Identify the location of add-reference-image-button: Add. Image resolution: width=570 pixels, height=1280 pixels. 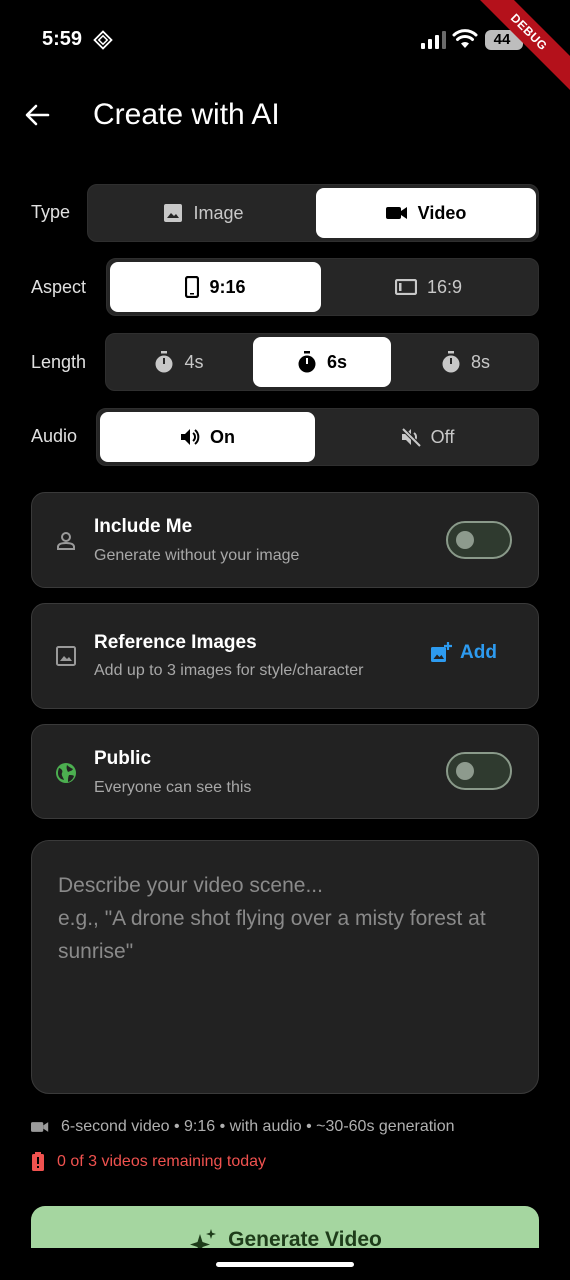
(463, 653).